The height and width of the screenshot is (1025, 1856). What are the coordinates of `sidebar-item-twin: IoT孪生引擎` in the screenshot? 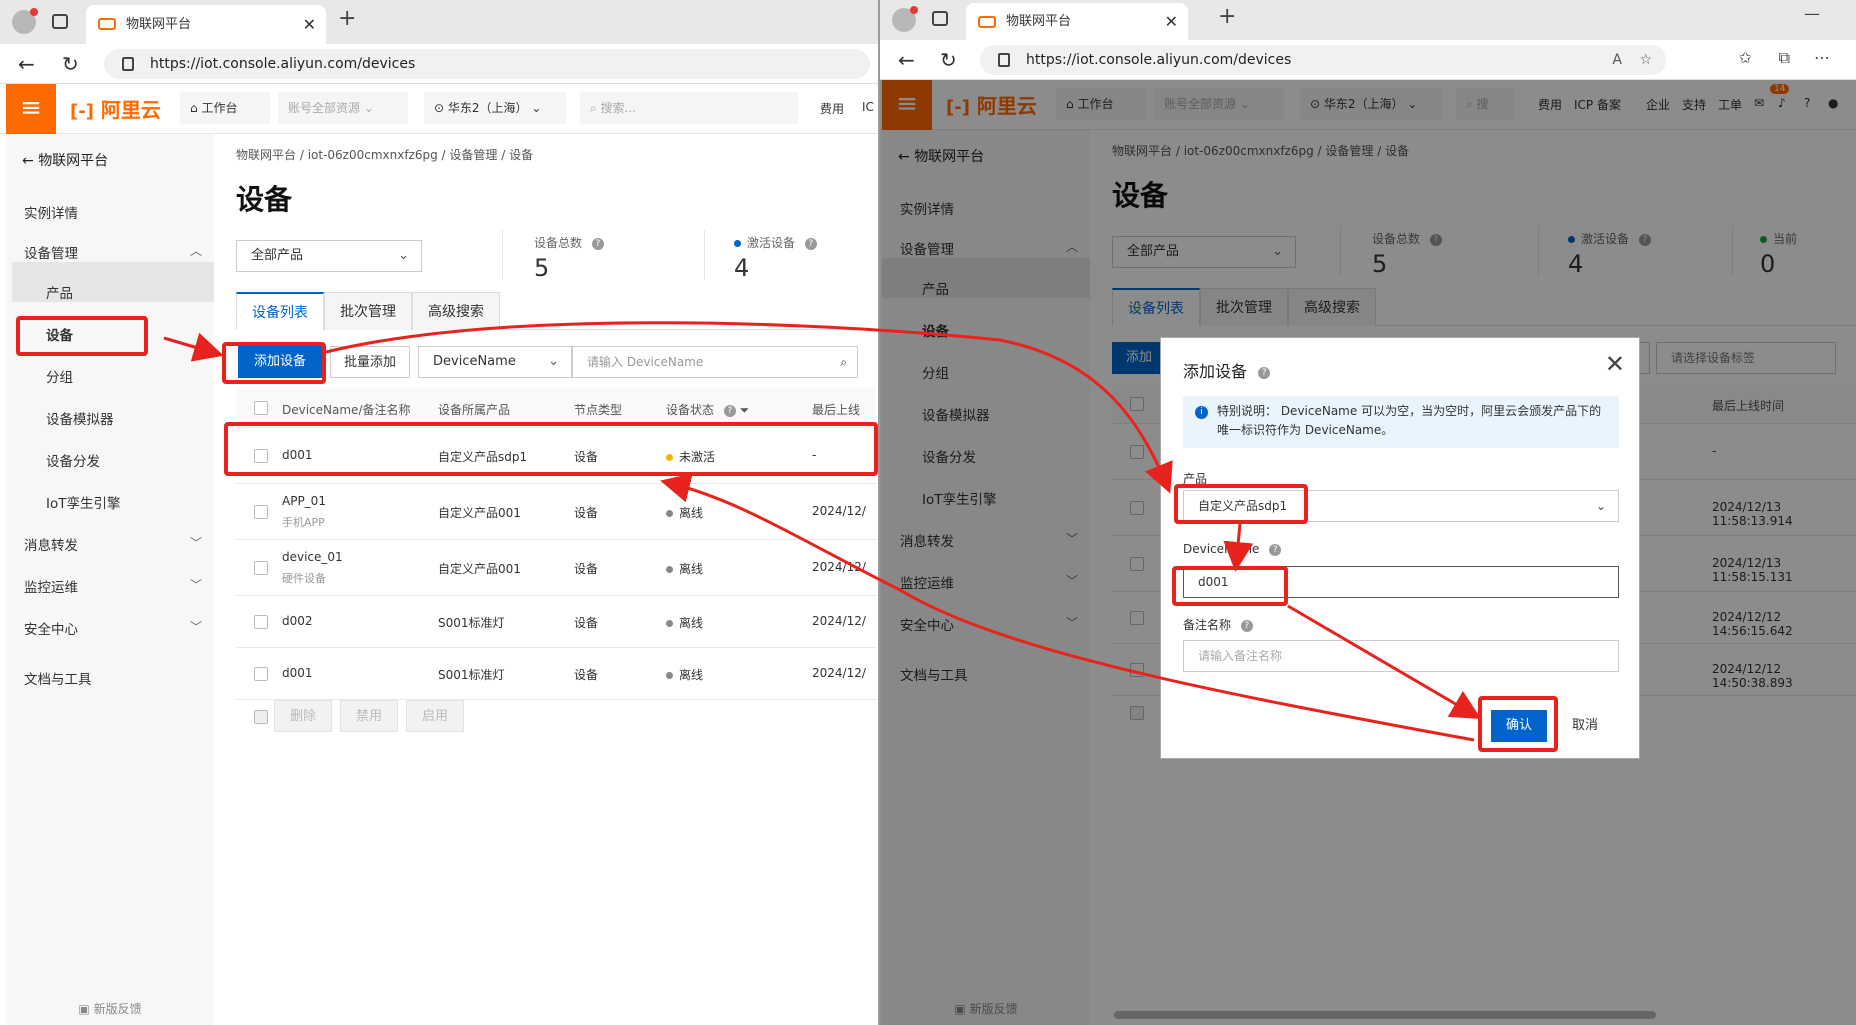 It's located at (83, 502).